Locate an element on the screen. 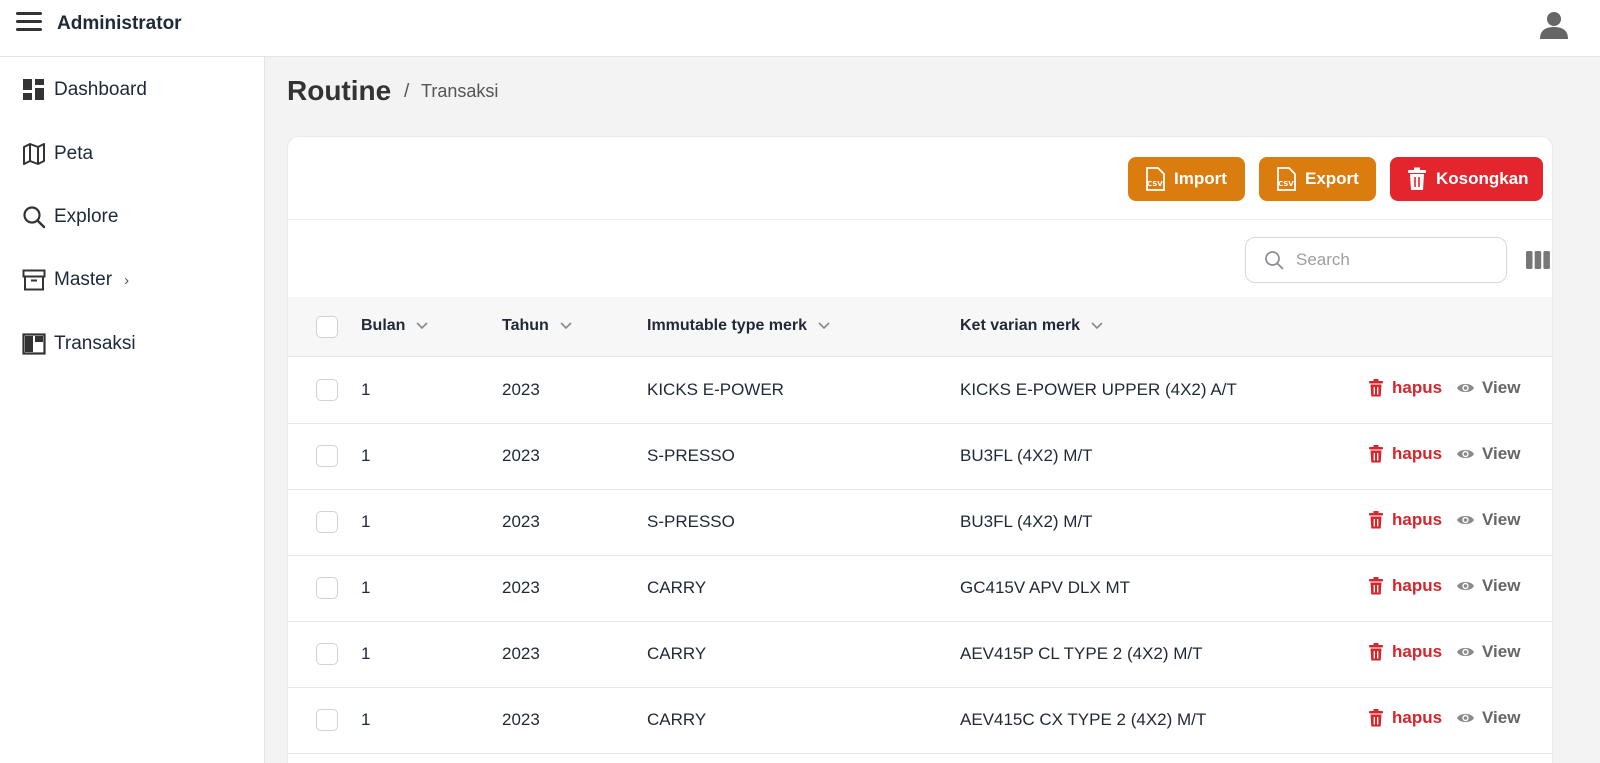  table-cell: AEV415P CL TYPE 2 (4X2) M/T is located at coordinates (1081, 653).